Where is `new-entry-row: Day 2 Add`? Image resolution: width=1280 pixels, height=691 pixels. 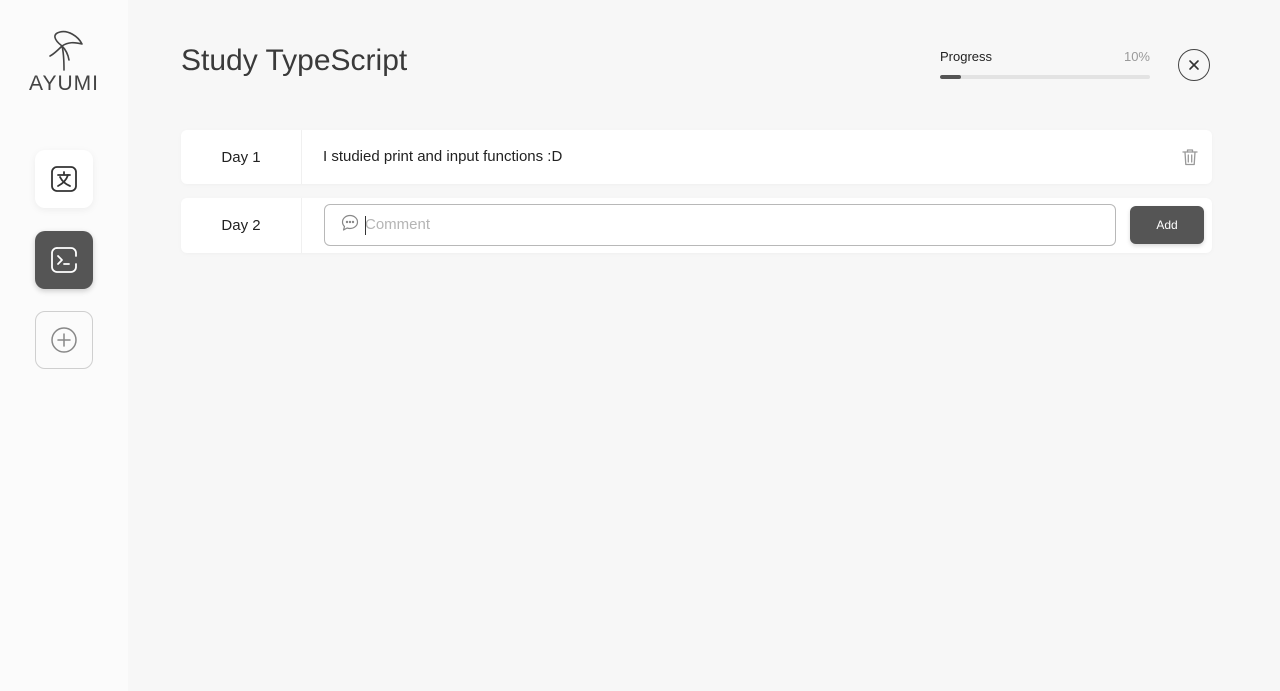 new-entry-row: Day 2 Add is located at coordinates (696, 225).